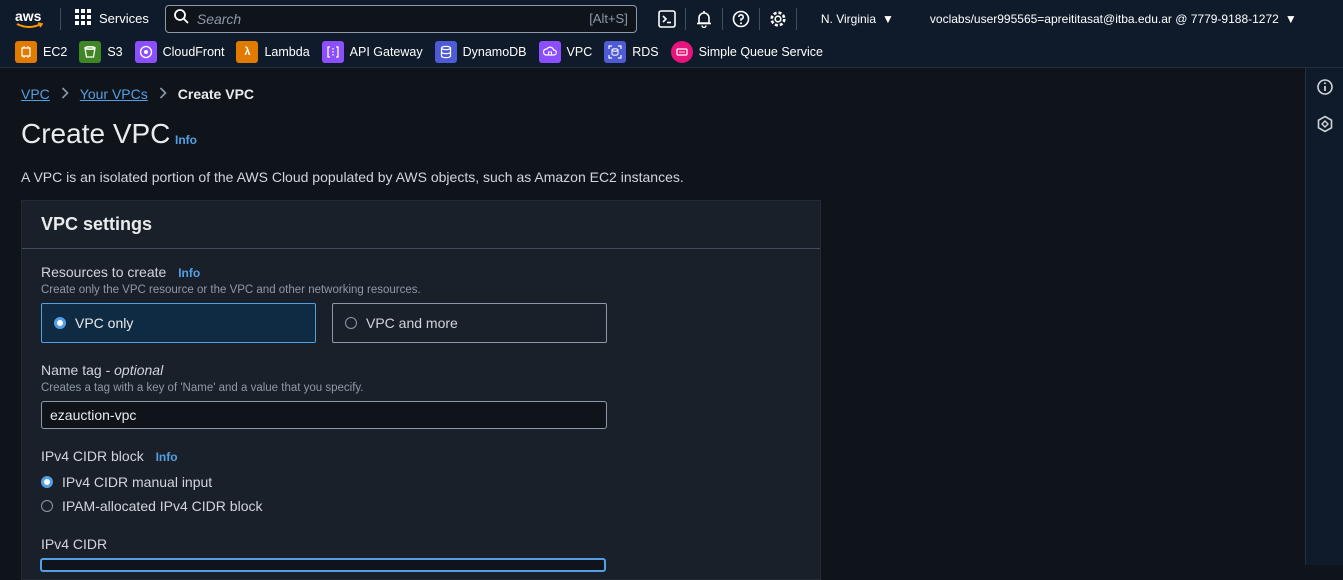 The width and height of the screenshot is (1343, 580). What do you see at coordinates (219, 18) in the screenshot?
I see `search-placeholder: Search` at bounding box center [219, 18].